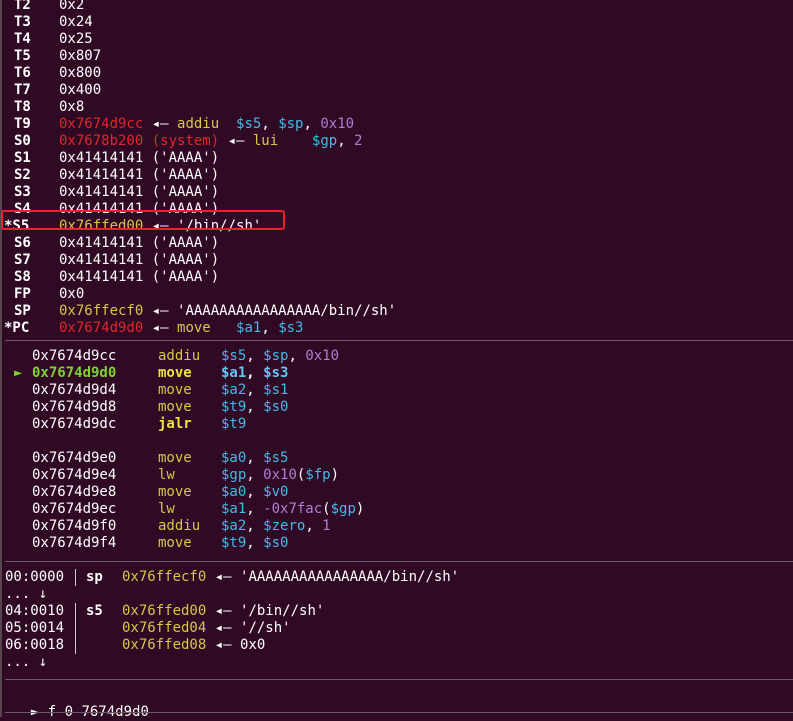  I want to click on register-row: T2 0x2, so click(396, 7).